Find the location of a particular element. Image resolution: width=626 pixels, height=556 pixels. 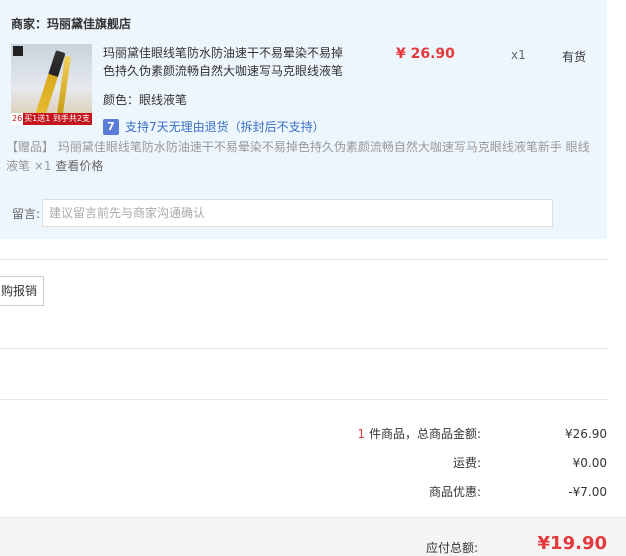

payable-total-label: 应付总额: is located at coordinates (452, 548).